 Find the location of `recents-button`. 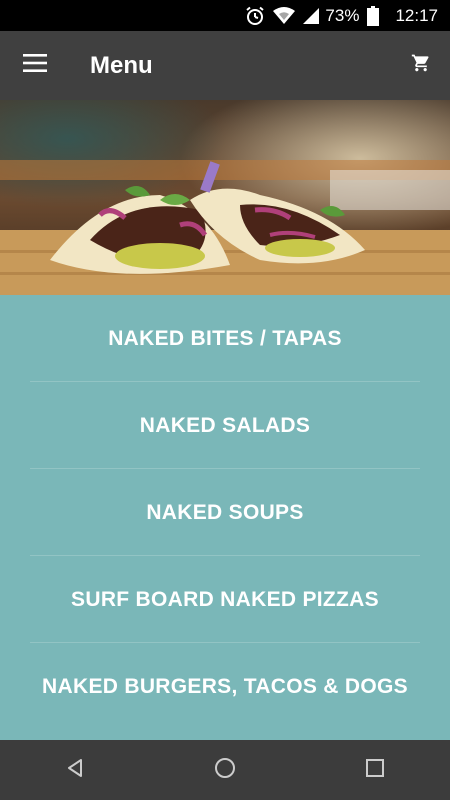

recents-button is located at coordinates (375, 770).